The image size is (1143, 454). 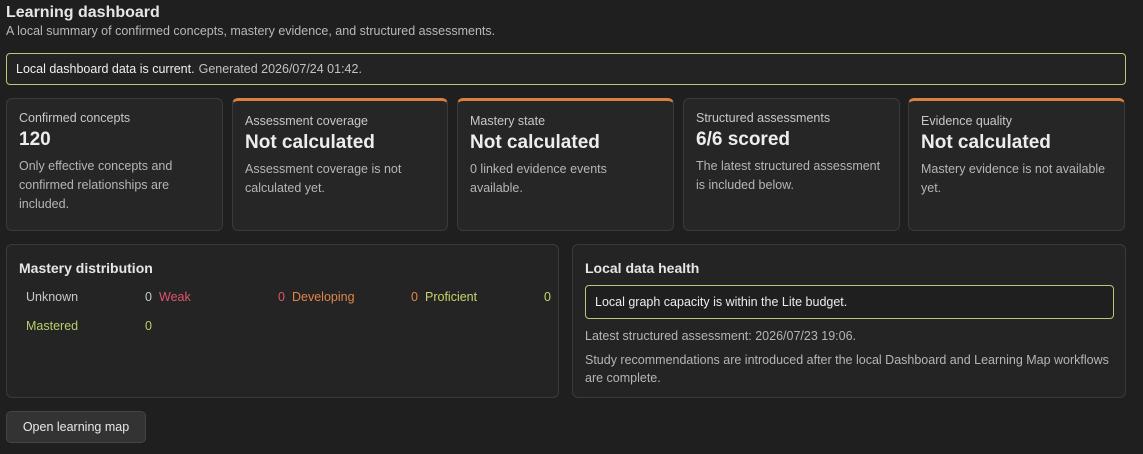 I want to click on status-generated: Generated 2026/07/24 01:42., so click(x=280, y=69).